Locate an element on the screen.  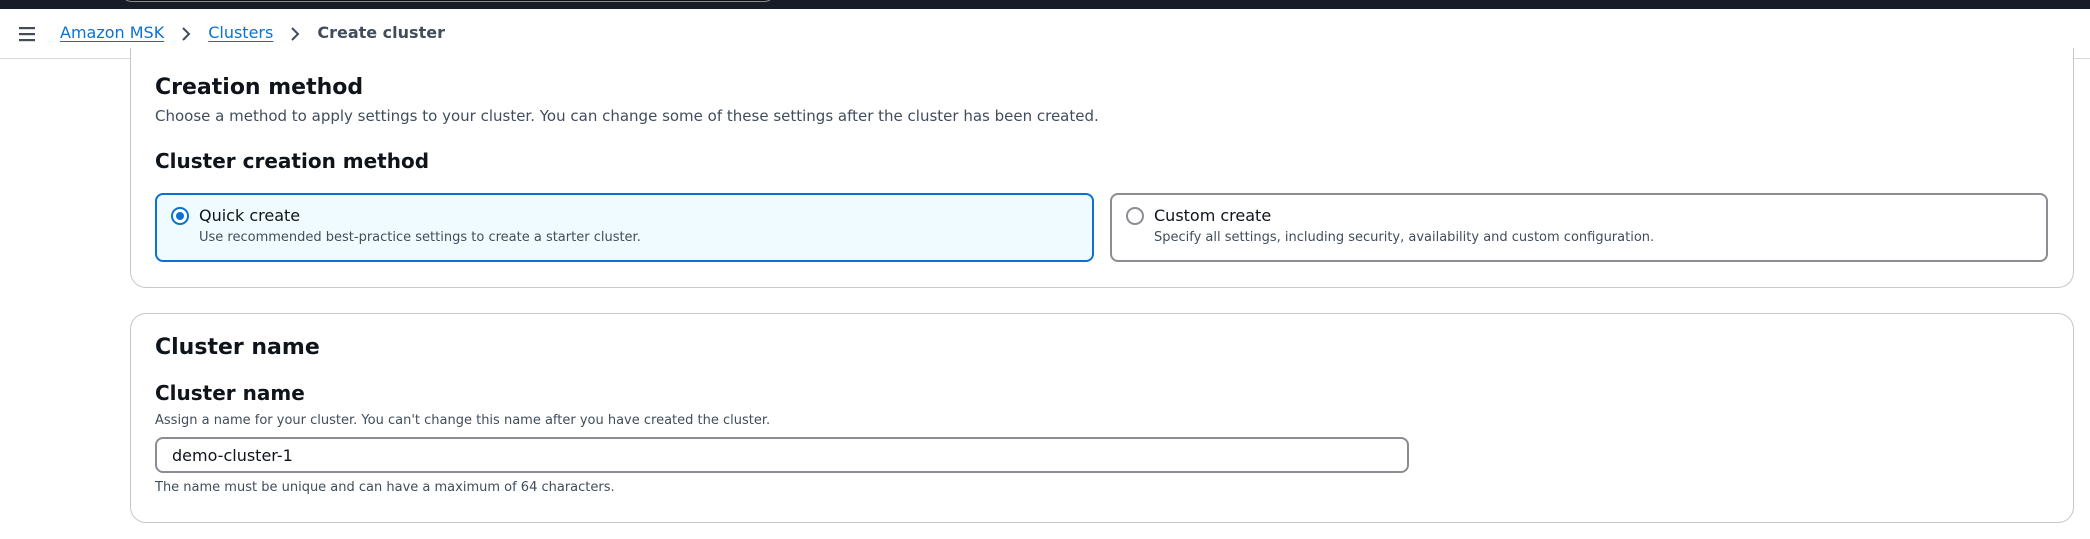
top-navigation-bar is located at coordinates (1045, 4).